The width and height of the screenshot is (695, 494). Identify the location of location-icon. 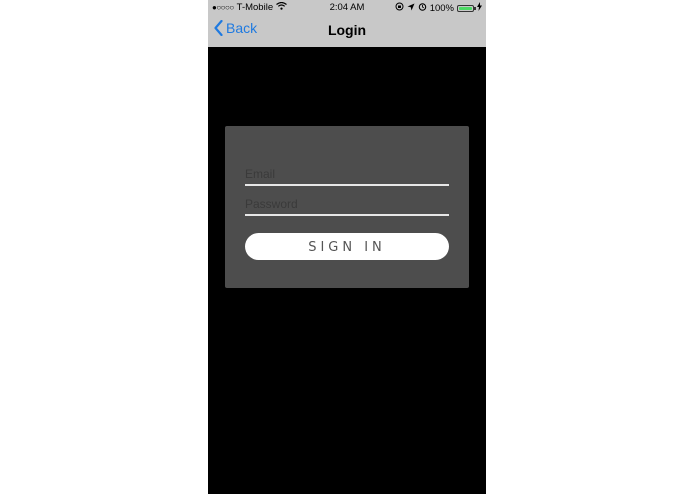
(411, 8).